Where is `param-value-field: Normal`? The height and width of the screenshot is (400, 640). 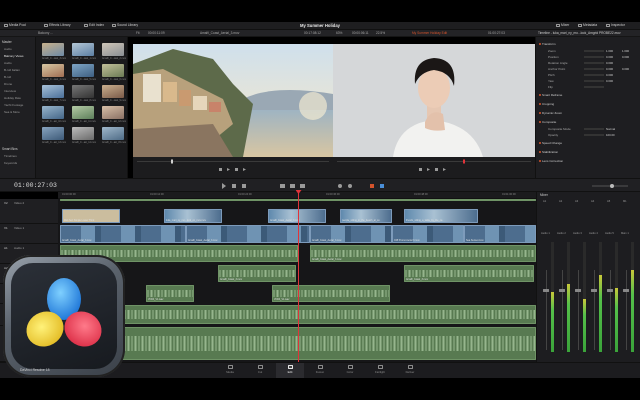 param-value-field: Normal is located at coordinates (610, 129).